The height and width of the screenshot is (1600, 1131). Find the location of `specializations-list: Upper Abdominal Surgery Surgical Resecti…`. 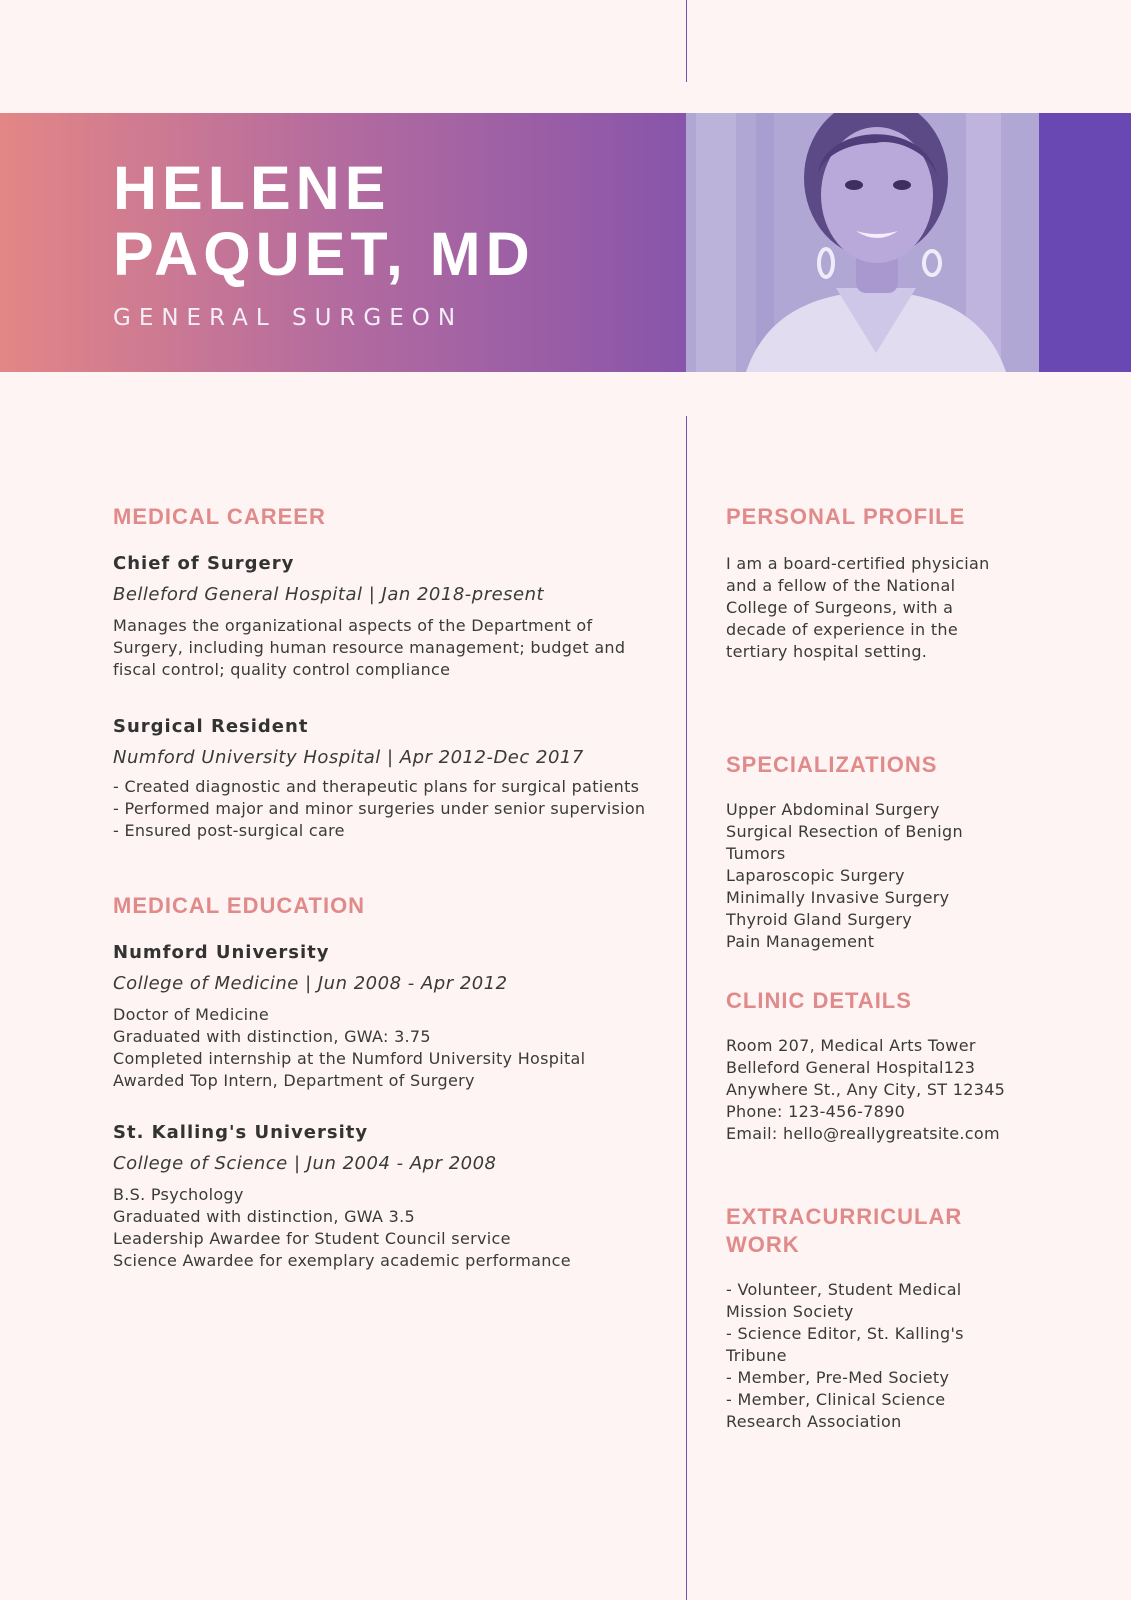

specializations-list: Upper Abdominal Surgery Surgical Resecti… is located at coordinates (876, 876).